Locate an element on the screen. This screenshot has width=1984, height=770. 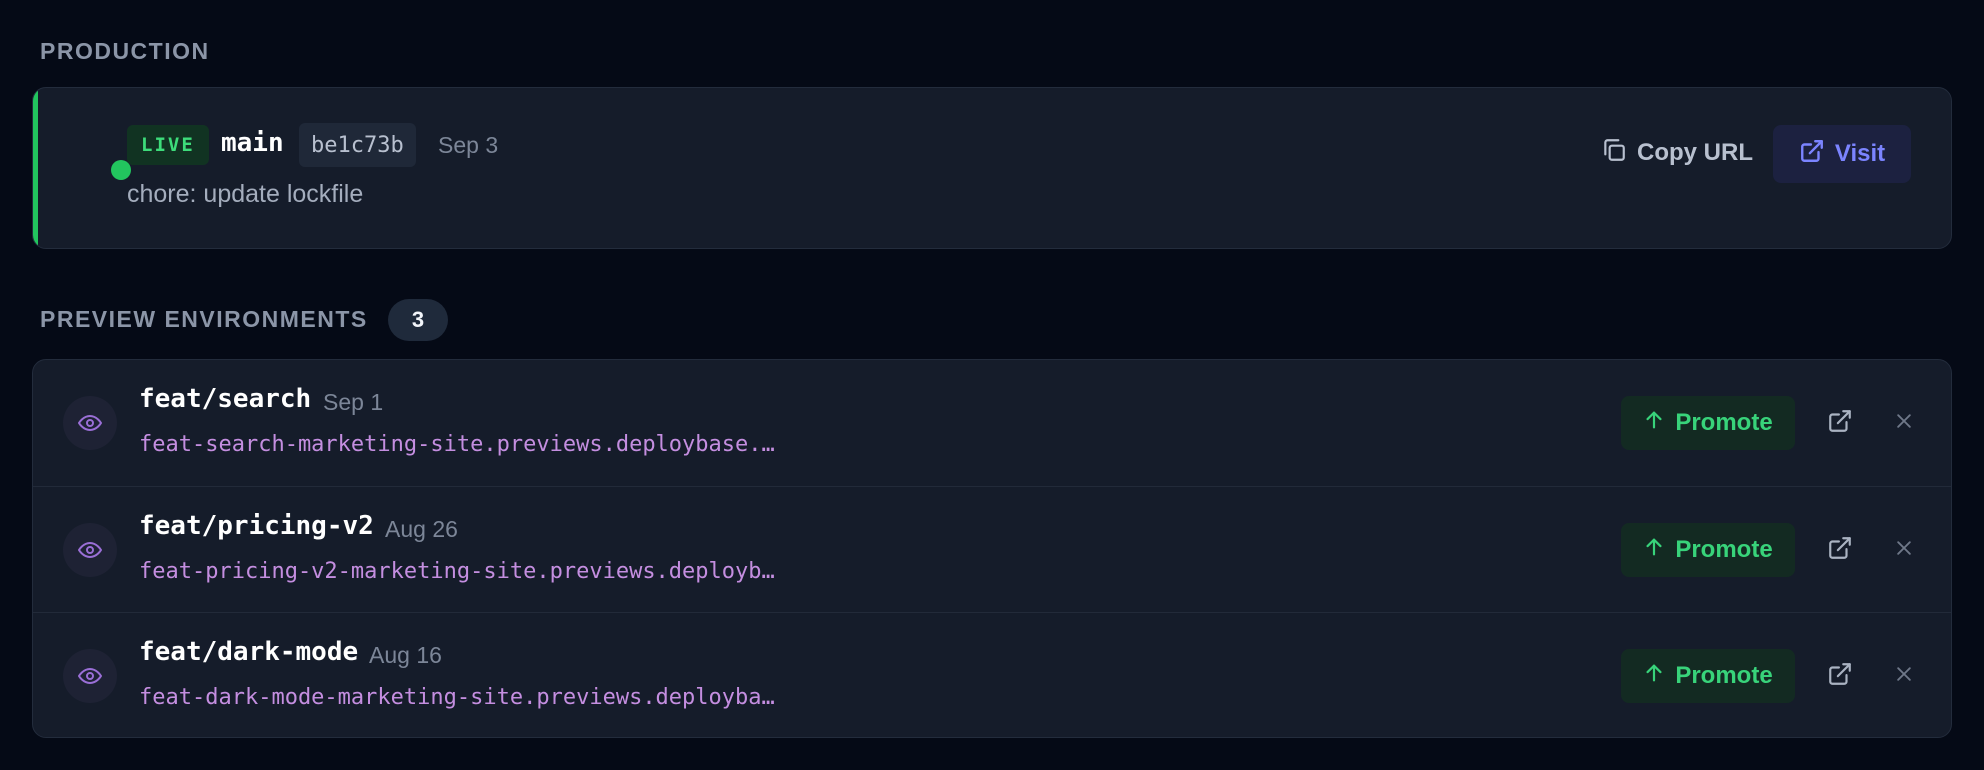
preview-count-badge: 3 is located at coordinates (418, 320).